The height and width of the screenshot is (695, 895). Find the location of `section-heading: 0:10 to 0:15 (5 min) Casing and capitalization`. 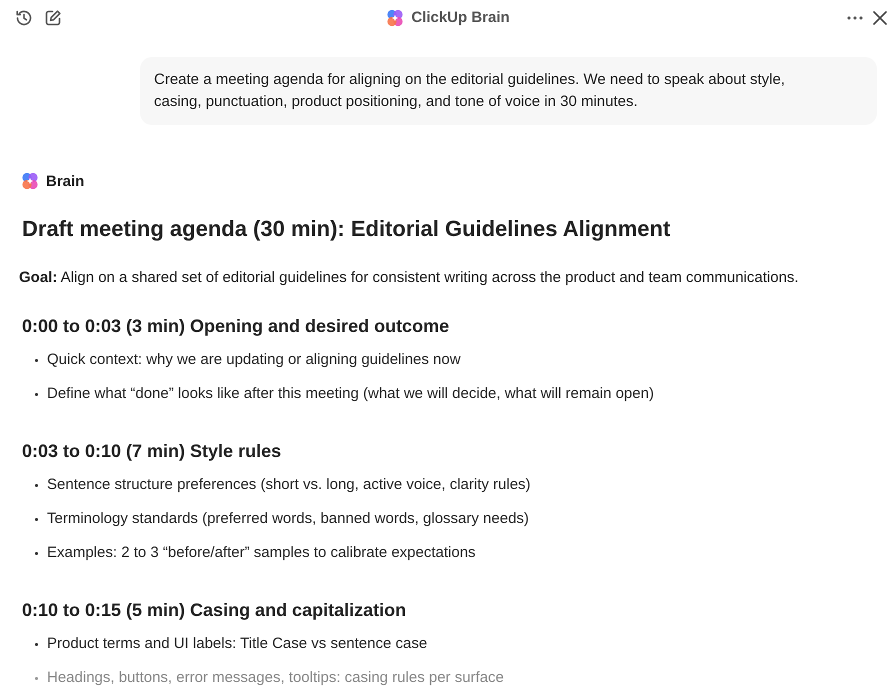

section-heading: 0:10 to 0:15 (5 min) Casing and capitalization is located at coordinates (215, 610).